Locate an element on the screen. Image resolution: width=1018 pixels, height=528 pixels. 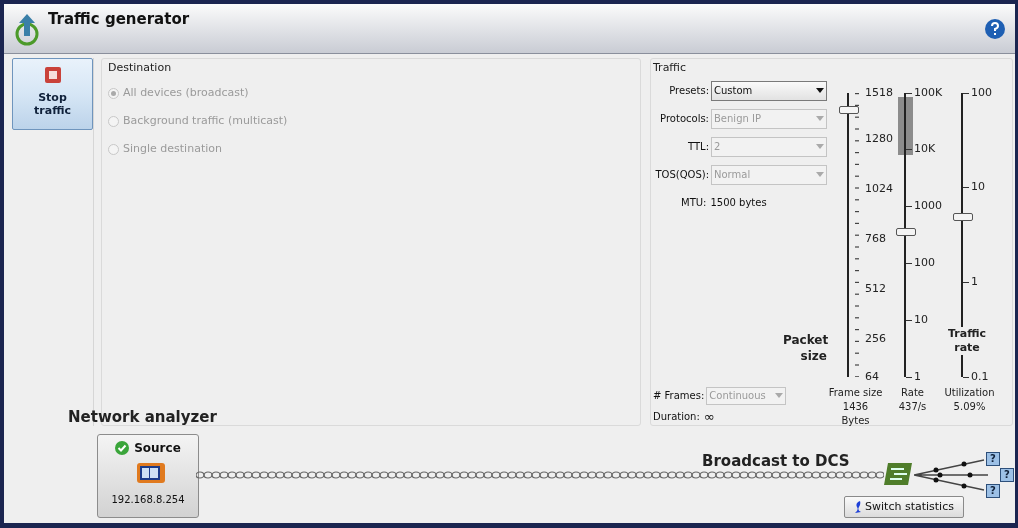
switch-statistics-button: Switch statistics is located at coordinates (904, 507).